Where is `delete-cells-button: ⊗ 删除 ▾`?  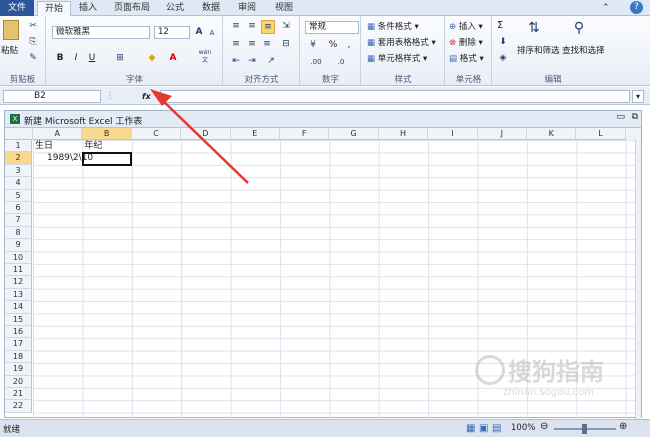 delete-cells-button: ⊗ 删除 ▾ is located at coordinates (466, 42).